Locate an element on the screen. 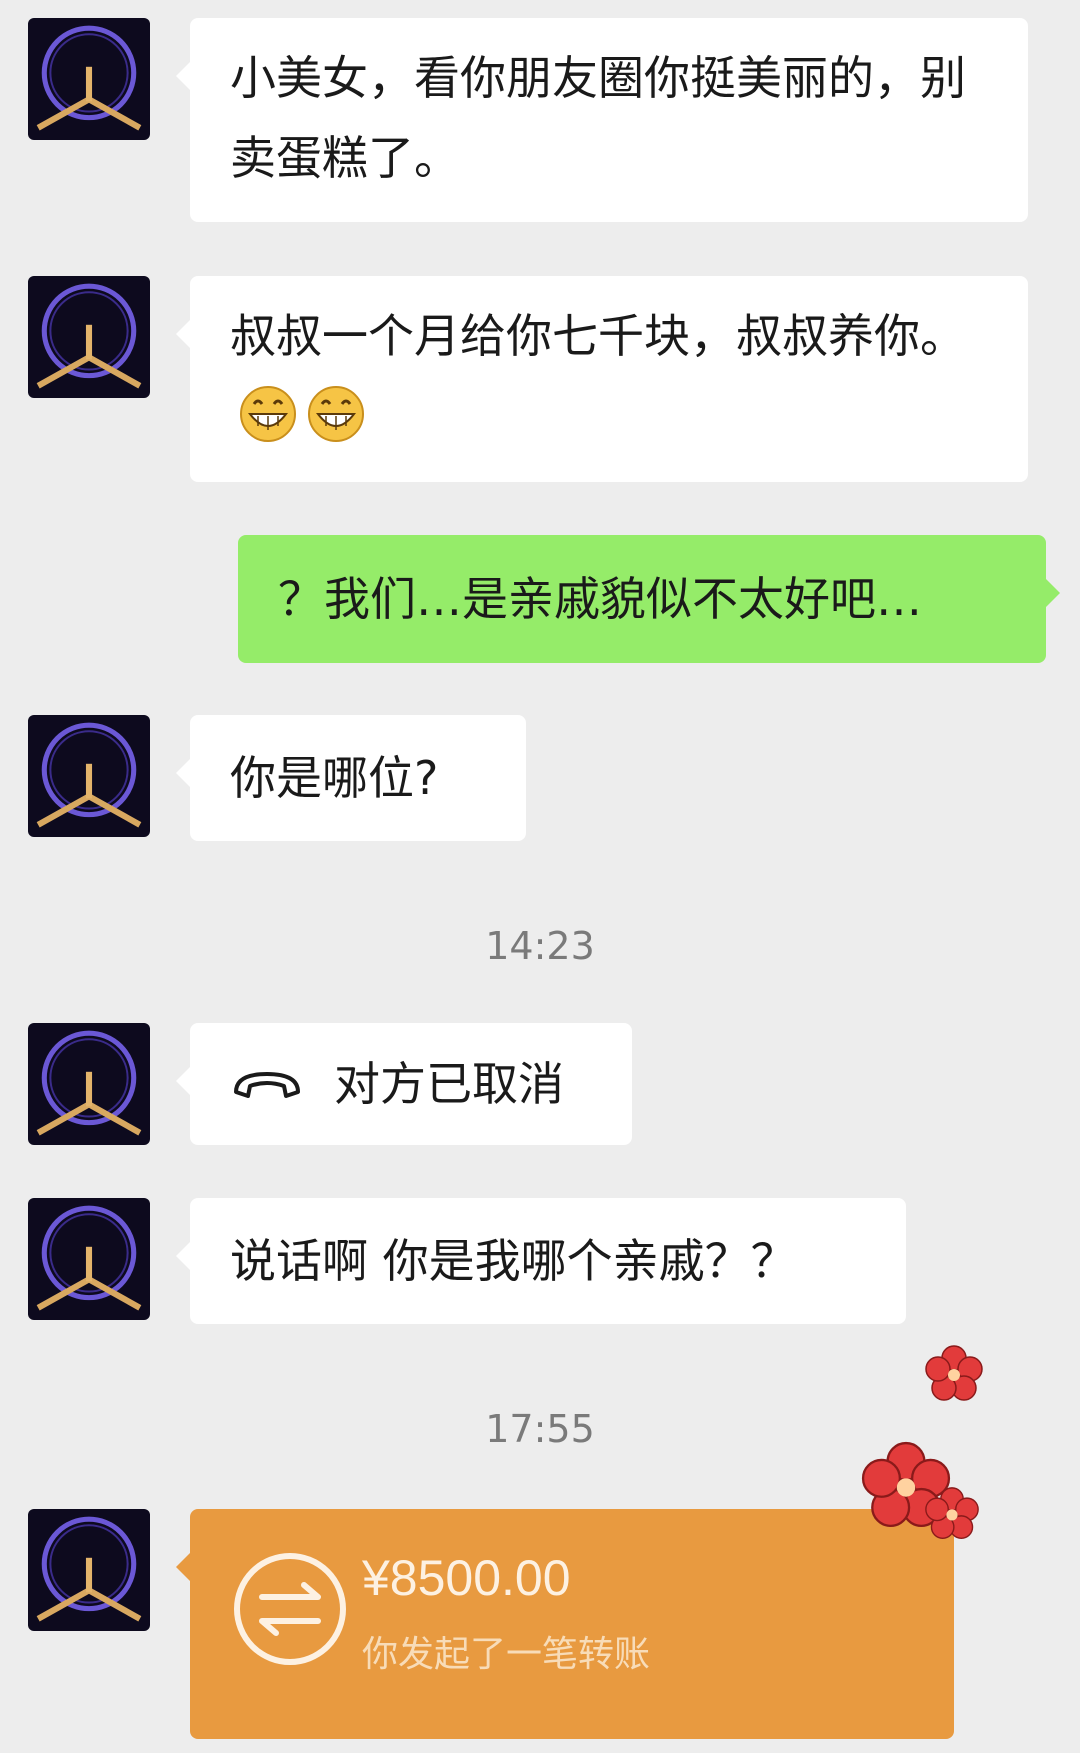 This screenshot has width=1080, height=1753. message-bubble: 说话啊 你是我哪个亲戚？？ is located at coordinates (541, 1261).